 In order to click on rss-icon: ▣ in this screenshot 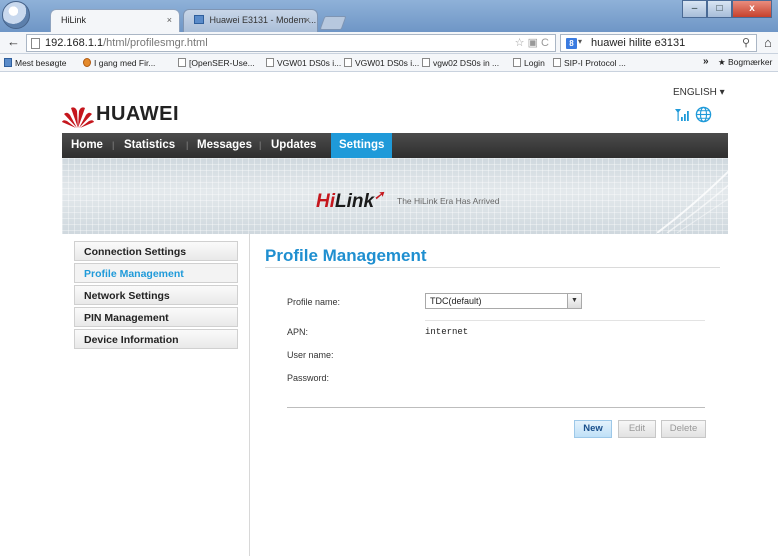, I will do `click(533, 43)`.